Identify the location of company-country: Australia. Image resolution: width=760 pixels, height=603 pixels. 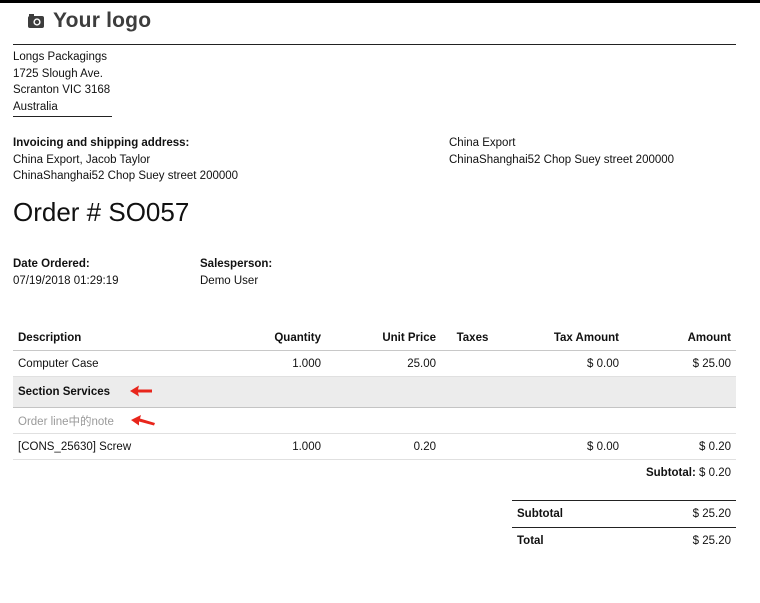
(62, 108).